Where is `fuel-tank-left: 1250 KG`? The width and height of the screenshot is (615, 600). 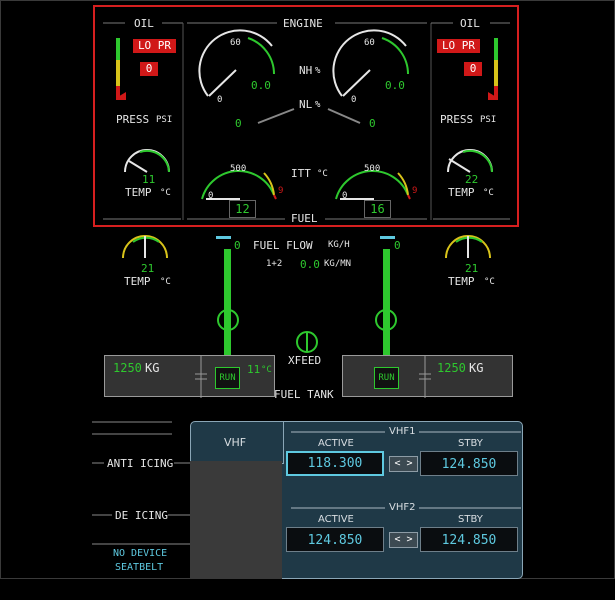 fuel-tank-left: 1250 KG is located at coordinates (189, 376).